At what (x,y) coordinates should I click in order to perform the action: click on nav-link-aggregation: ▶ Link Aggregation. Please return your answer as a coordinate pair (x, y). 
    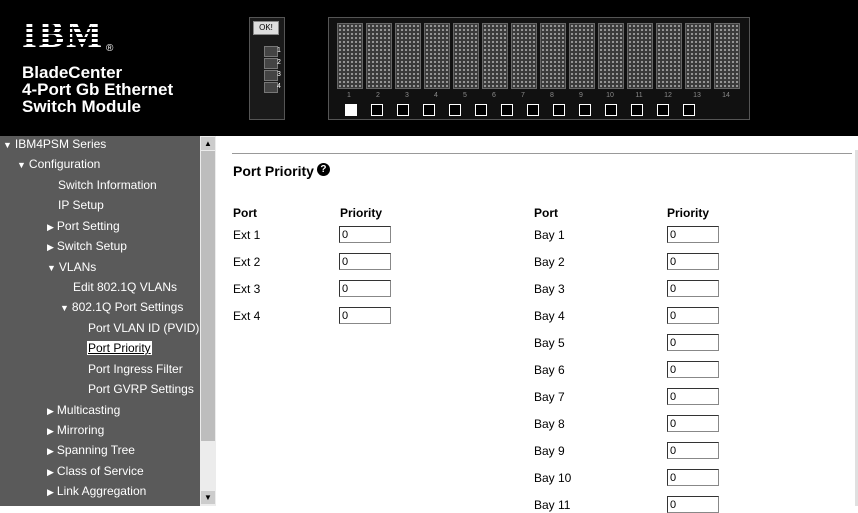
    Looking at the image, I should click on (96, 491).